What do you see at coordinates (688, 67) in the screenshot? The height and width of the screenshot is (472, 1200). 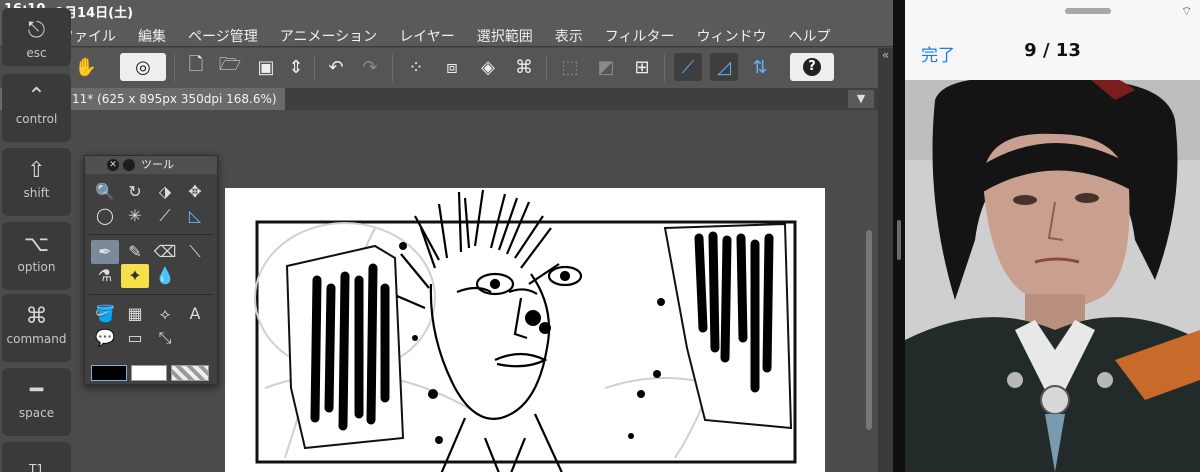 I see `snap-ruler-icon: ⟋` at bounding box center [688, 67].